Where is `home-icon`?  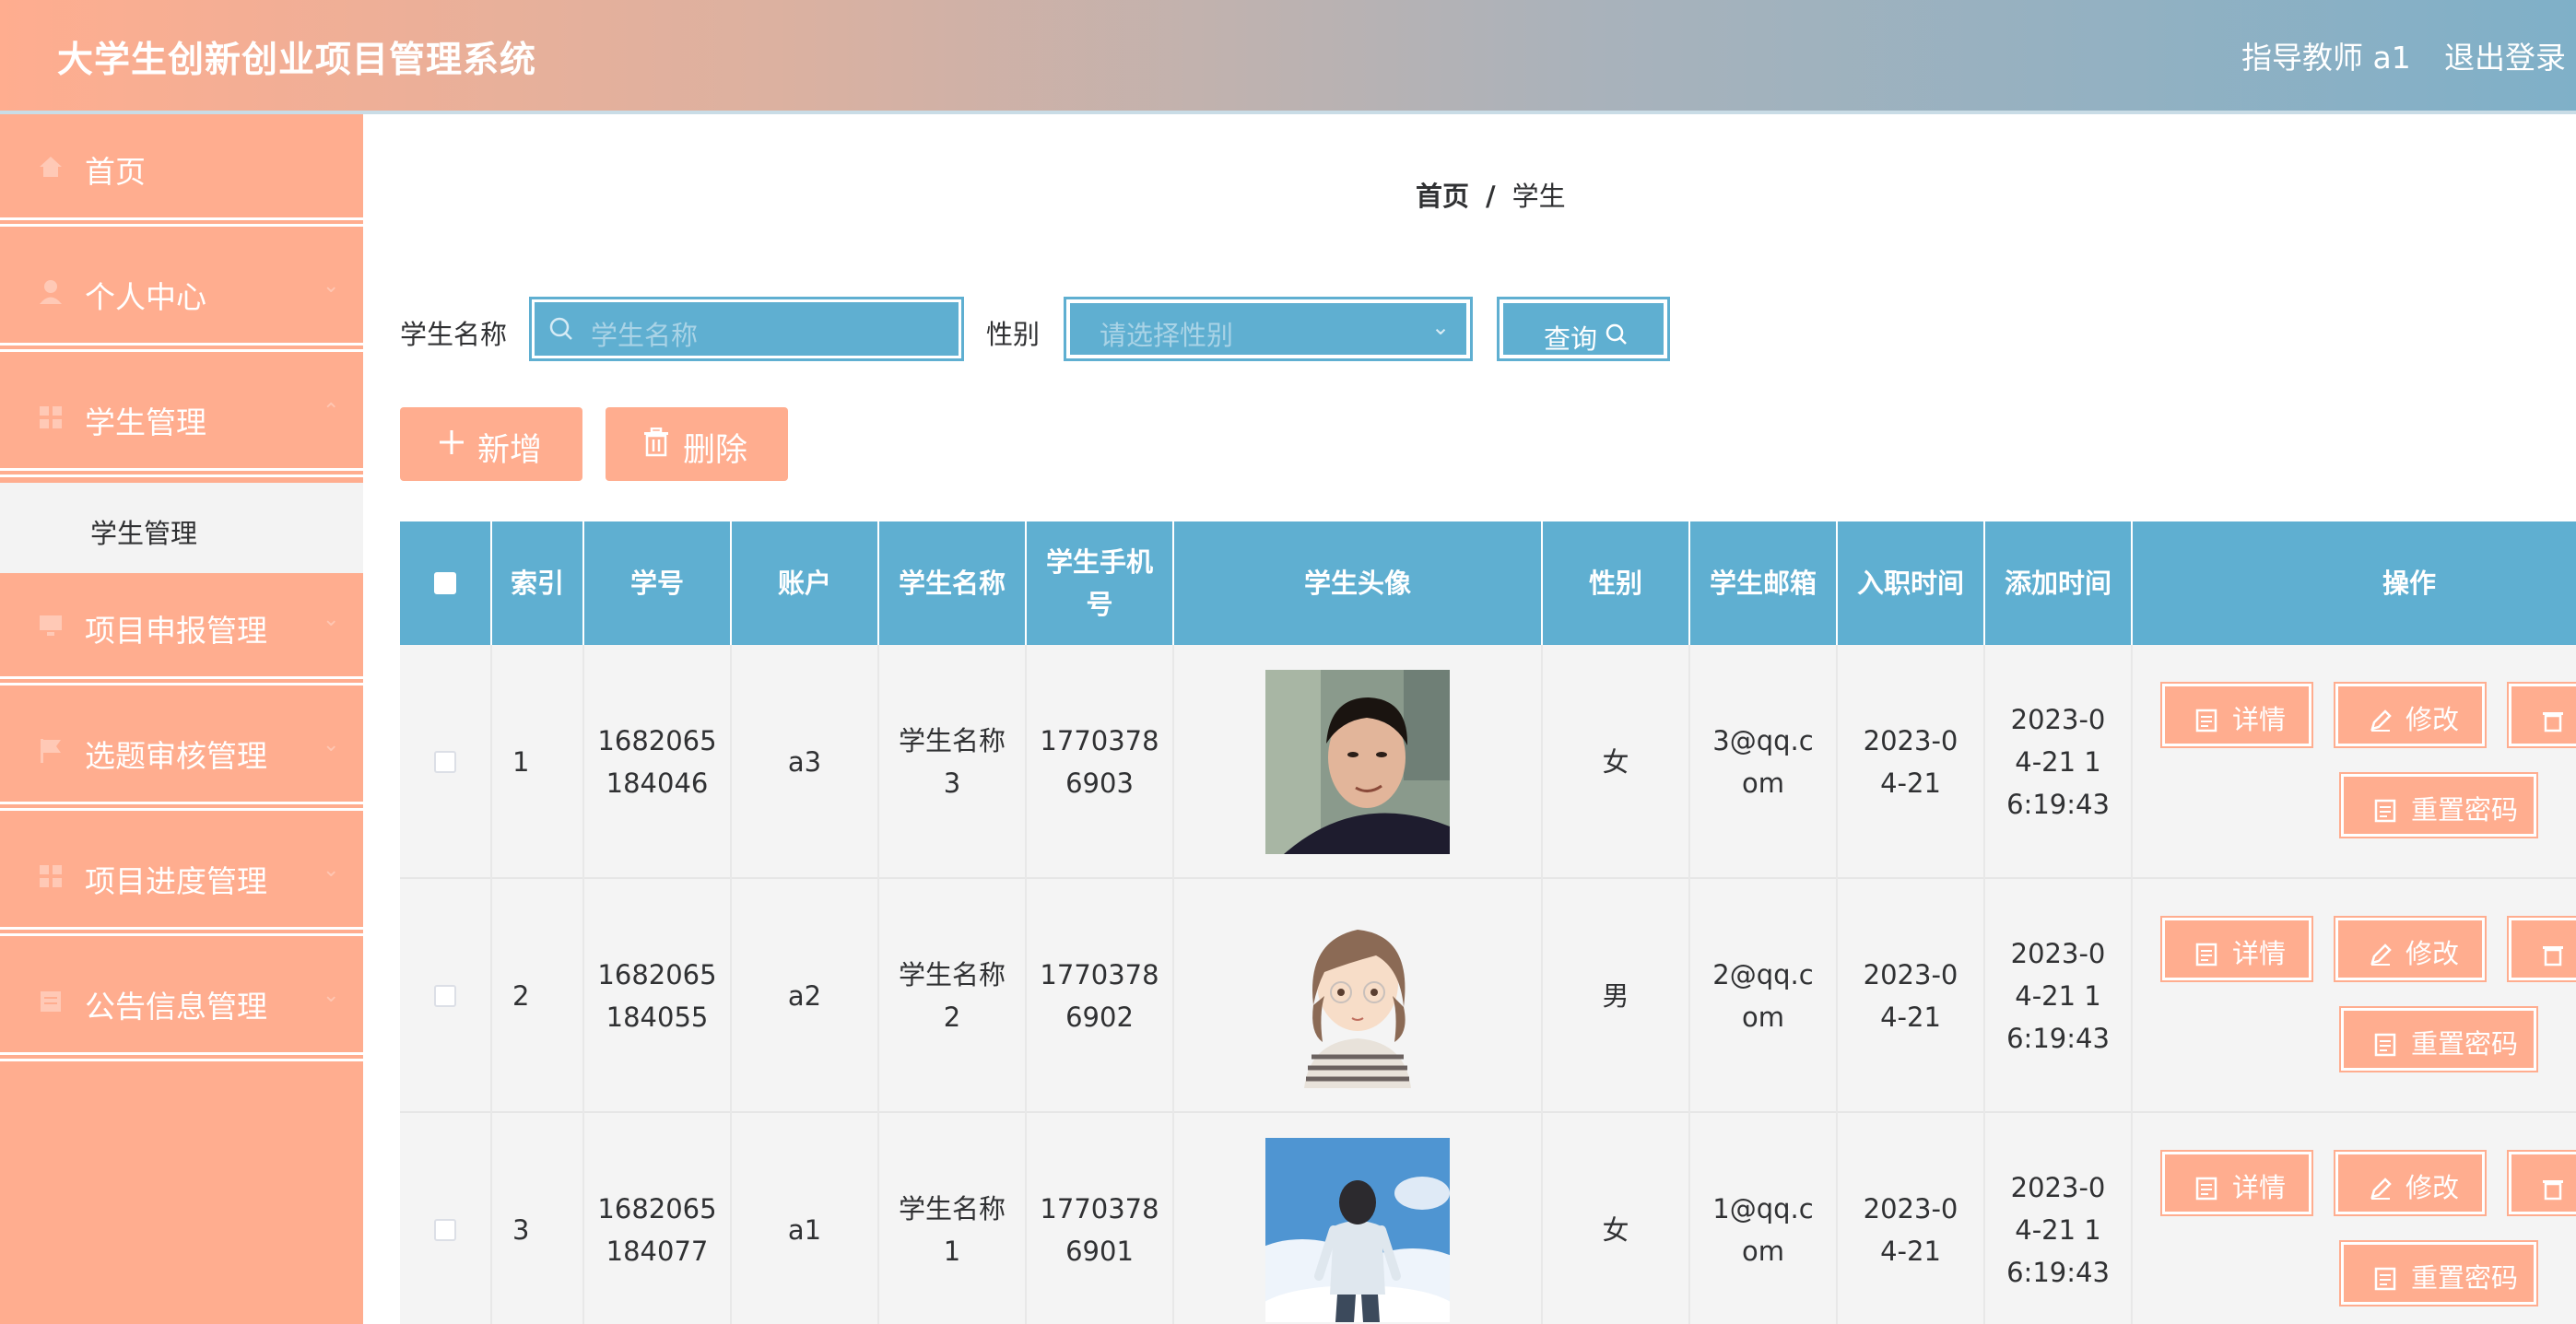 home-icon is located at coordinates (51, 167).